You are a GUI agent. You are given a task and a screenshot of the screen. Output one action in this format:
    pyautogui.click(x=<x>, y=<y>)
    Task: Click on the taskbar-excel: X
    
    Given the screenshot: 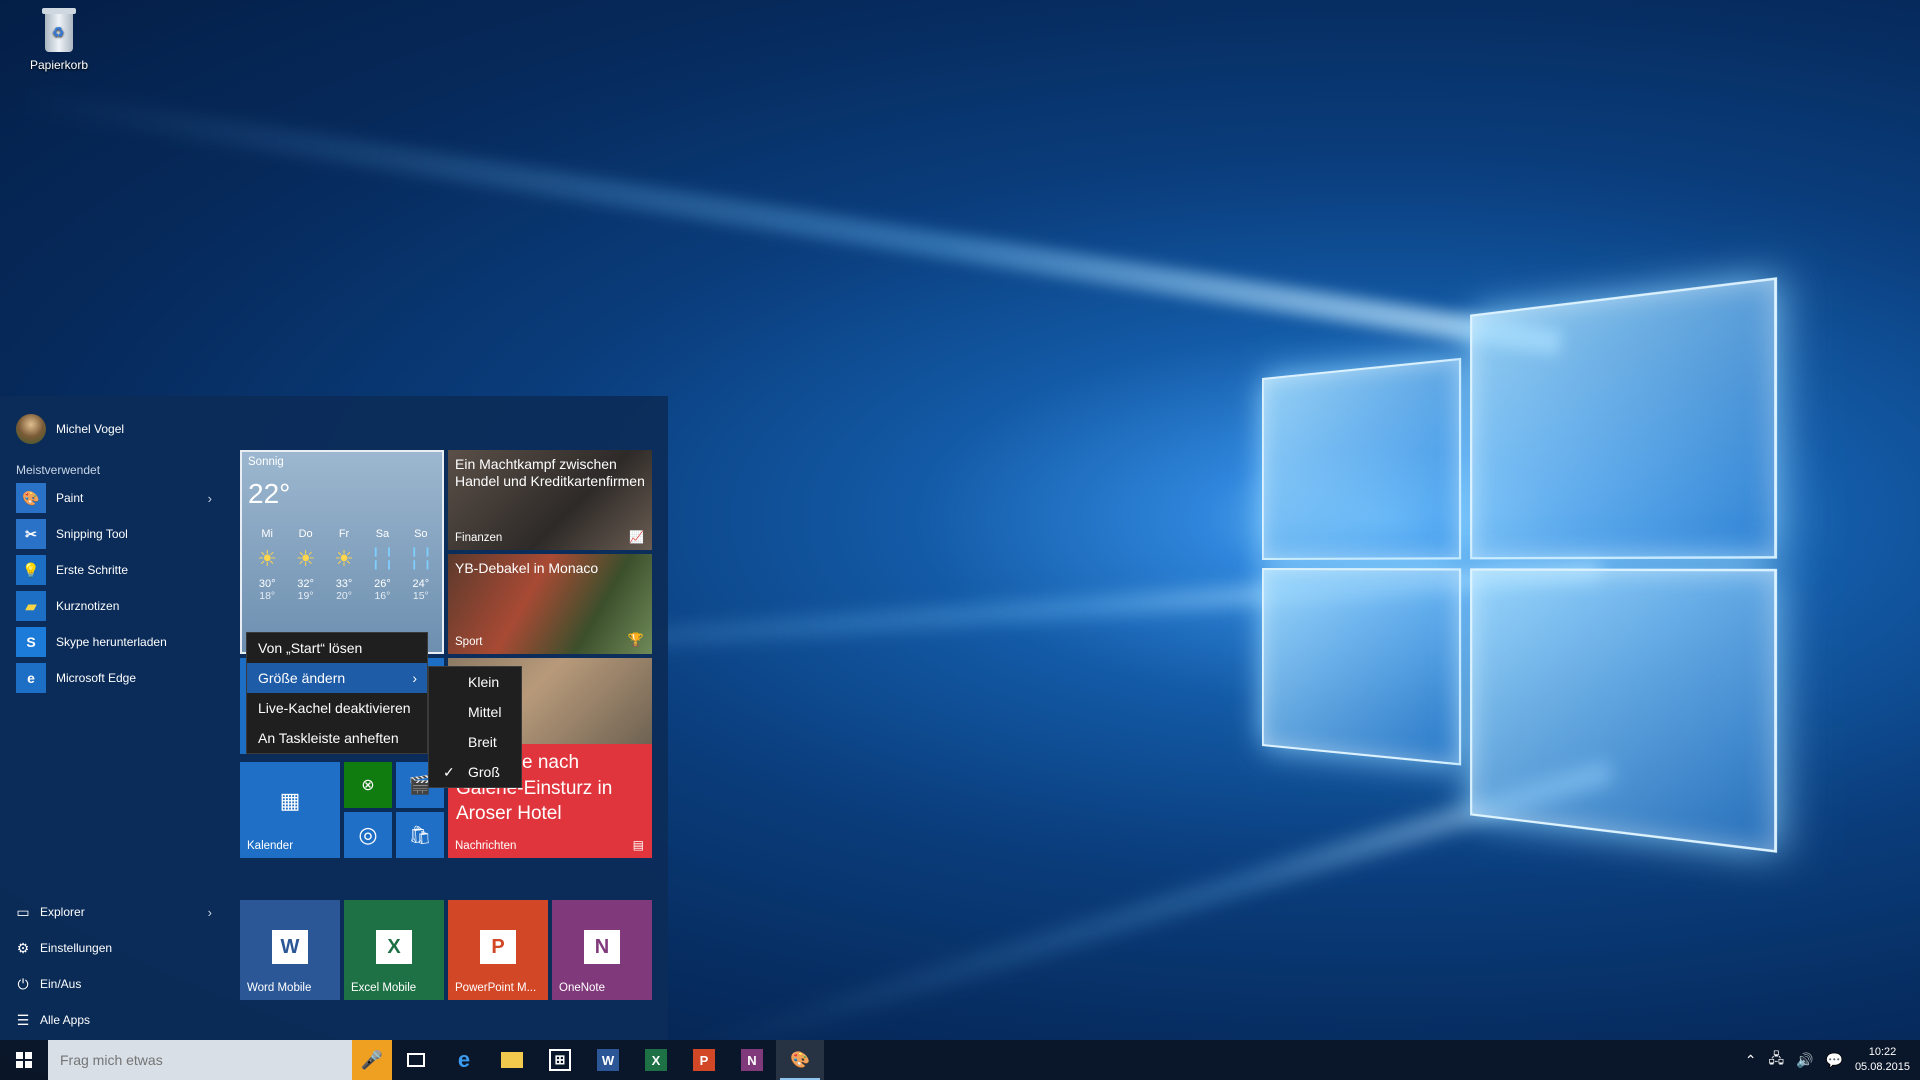 What is the action you would take?
    pyautogui.click(x=656, y=1060)
    